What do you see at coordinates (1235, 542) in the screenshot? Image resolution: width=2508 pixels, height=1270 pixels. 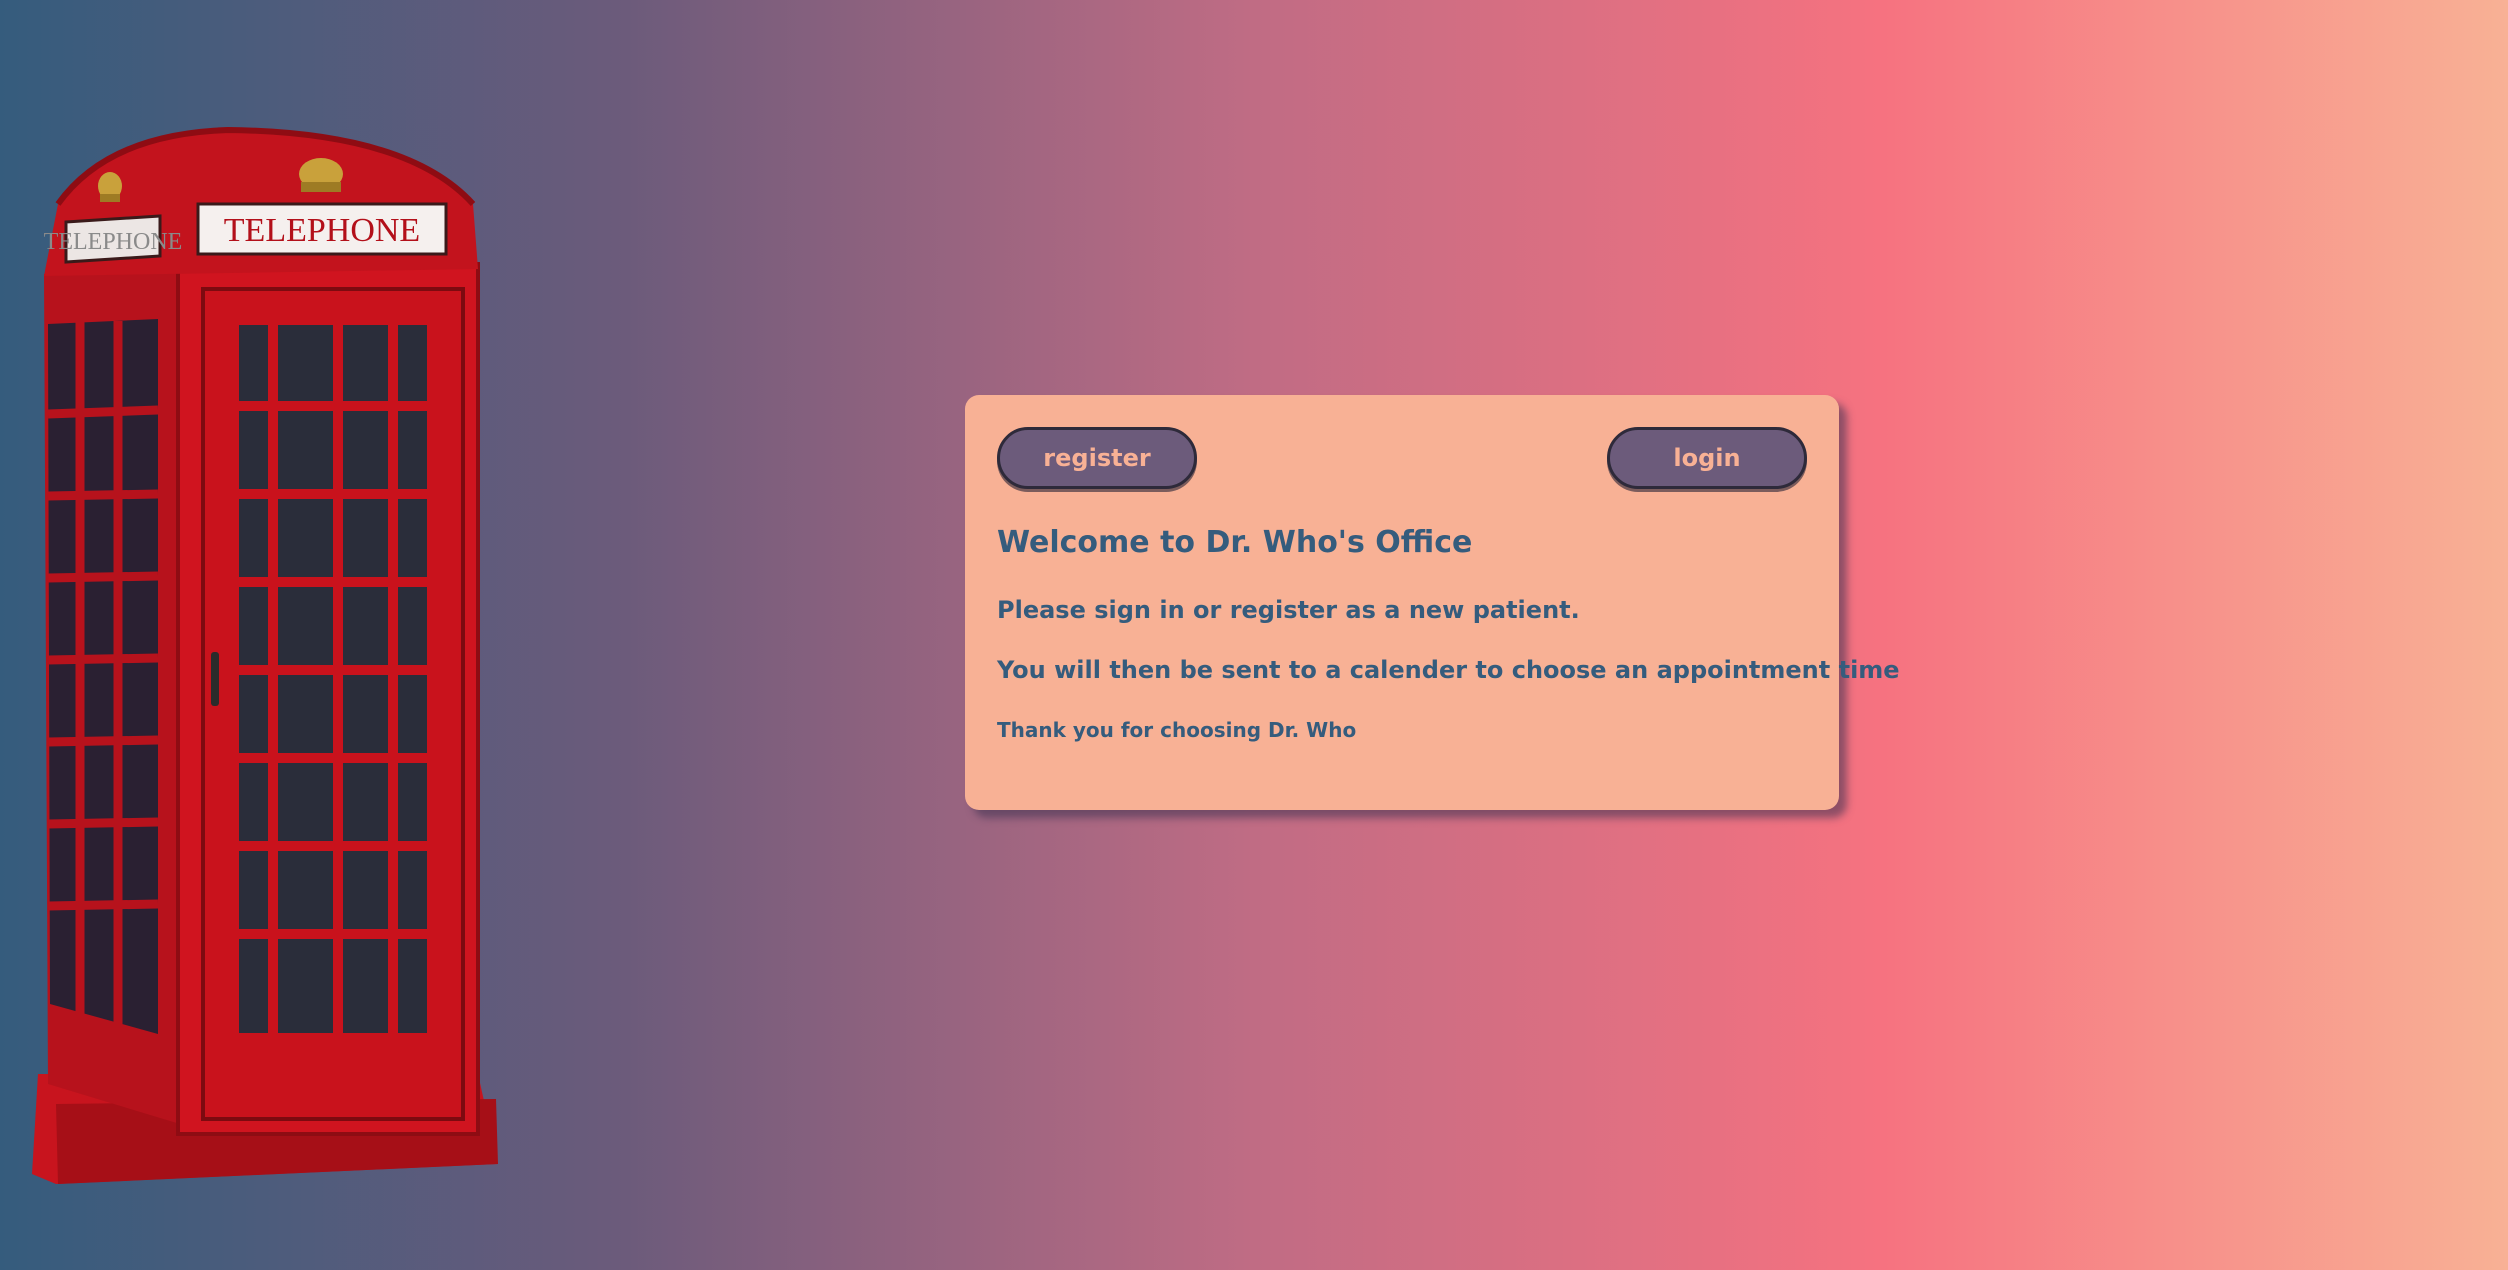 I see `page-title: Welcome to Dr. Who's Office` at bounding box center [1235, 542].